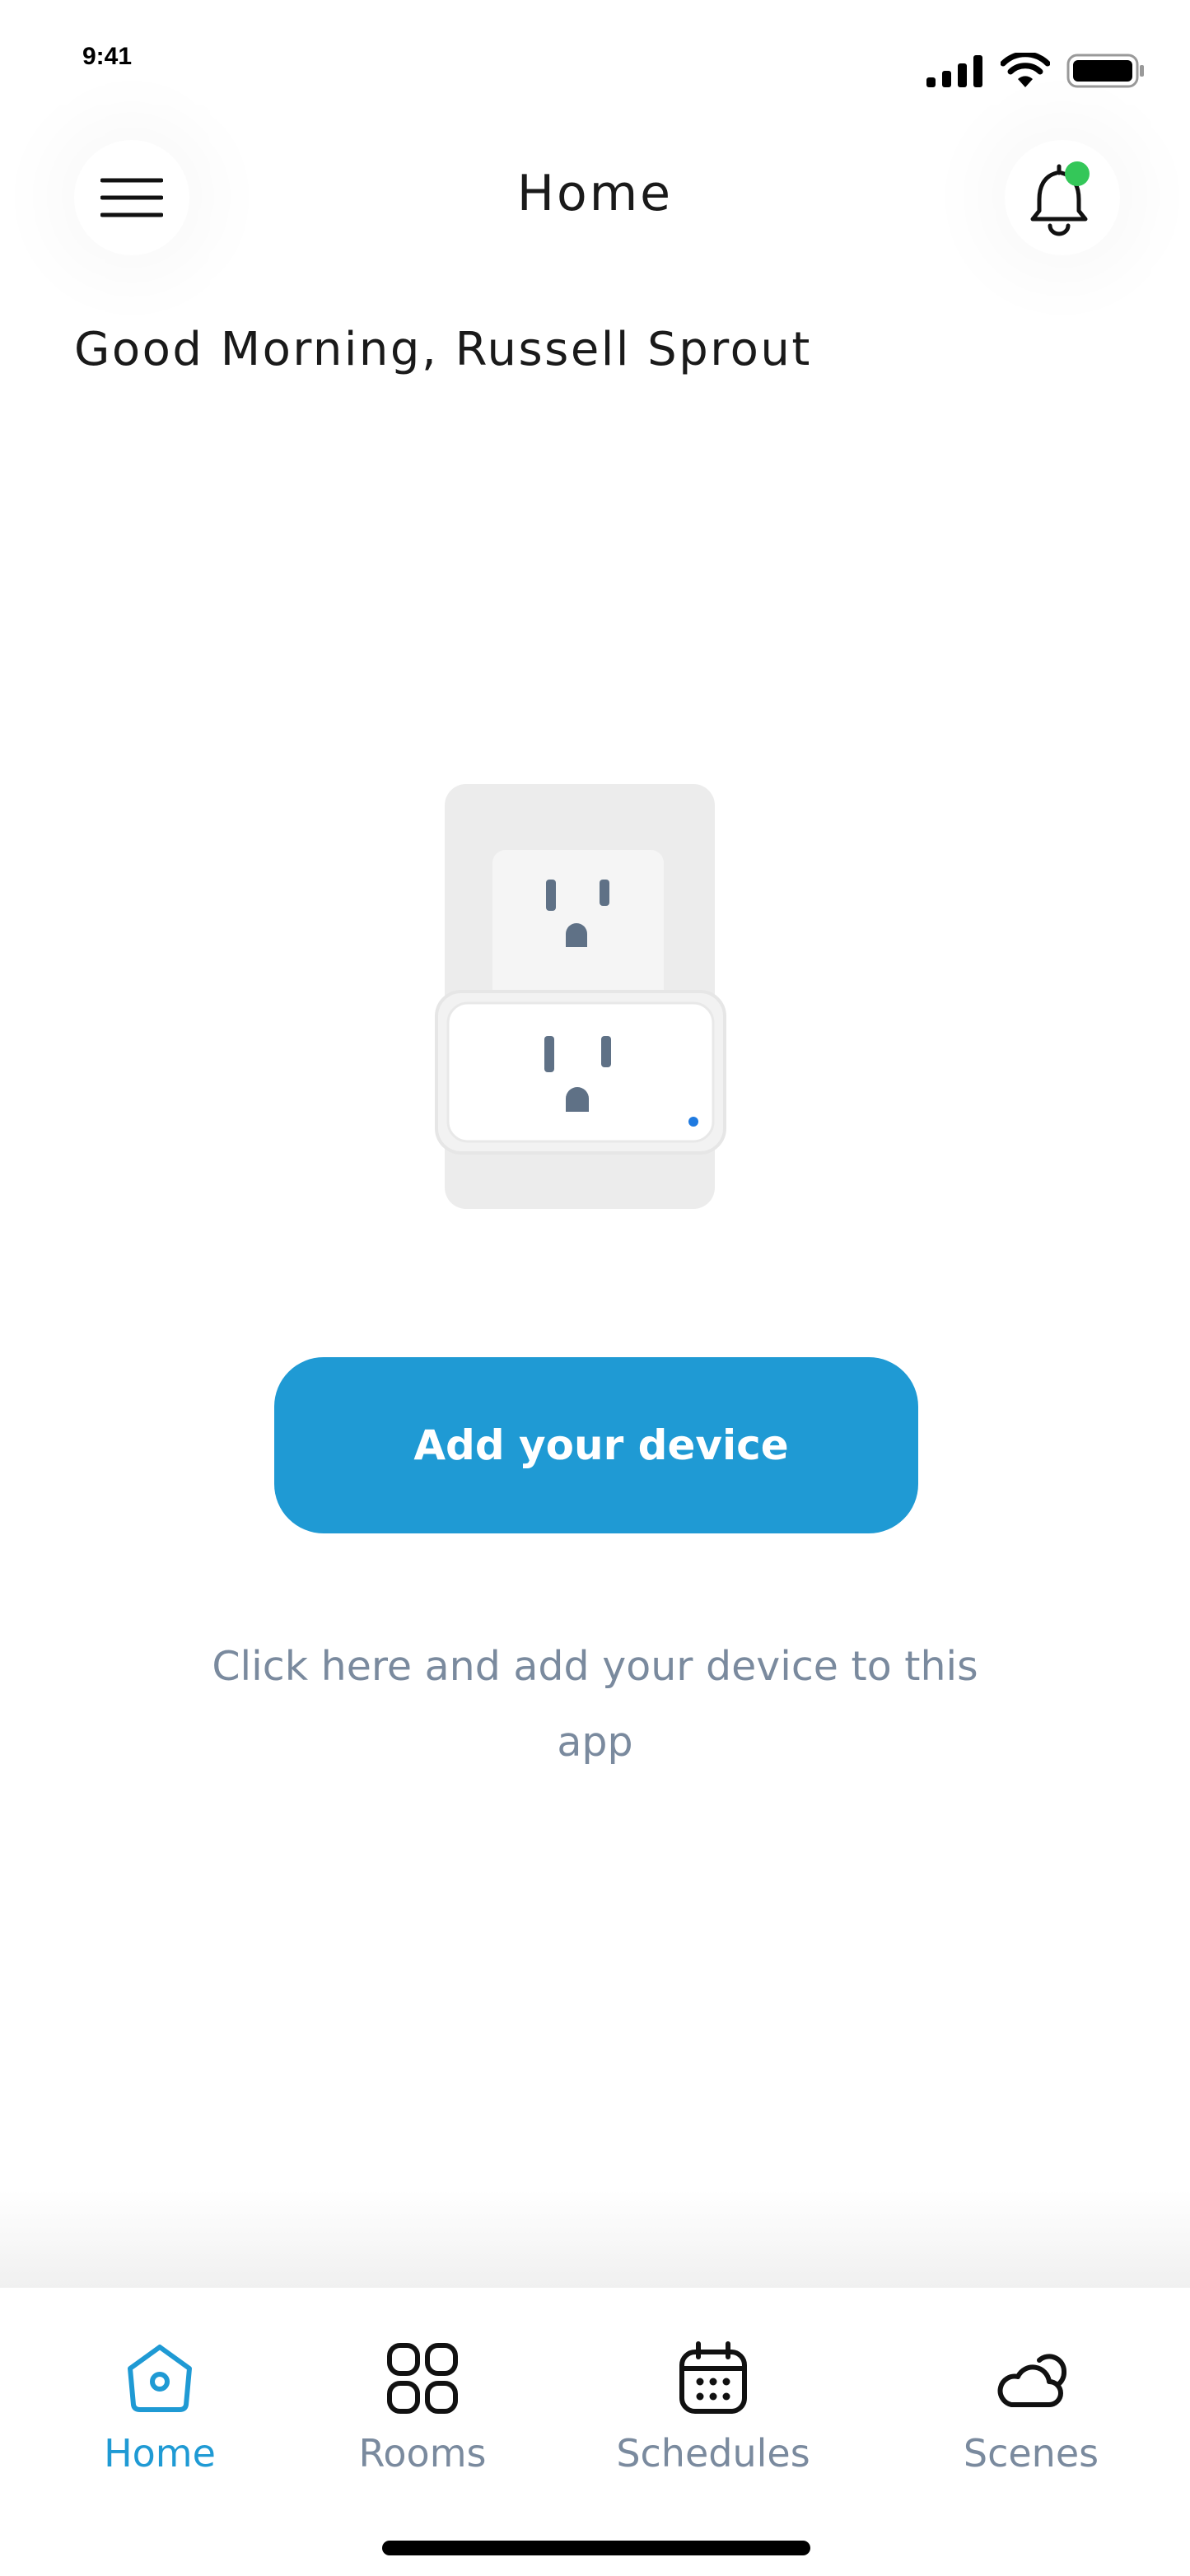 Image resolution: width=1190 pixels, height=2576 pixels. I want to click on notifications-button, so click(1062, 197).